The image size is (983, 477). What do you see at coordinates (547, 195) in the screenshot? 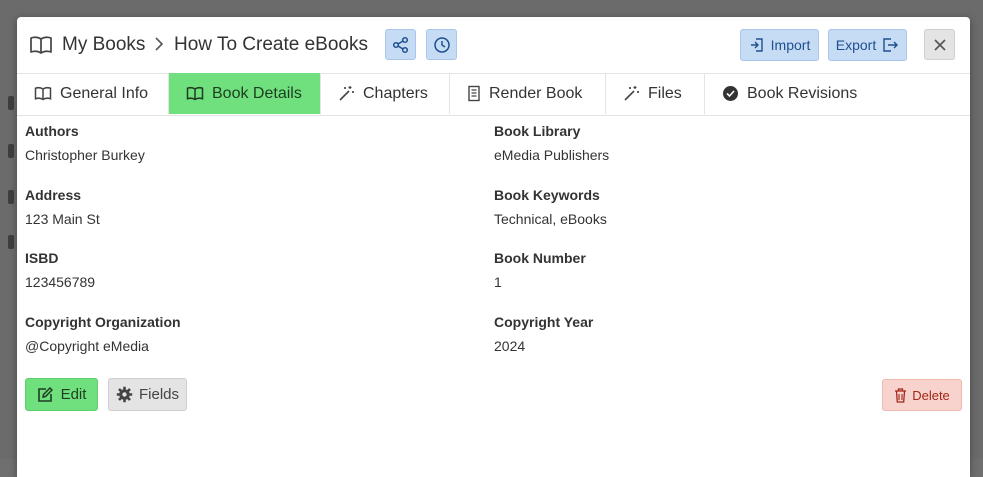
I see `book-keywords-label: Book Keywords` at bounding box center [547, 195].